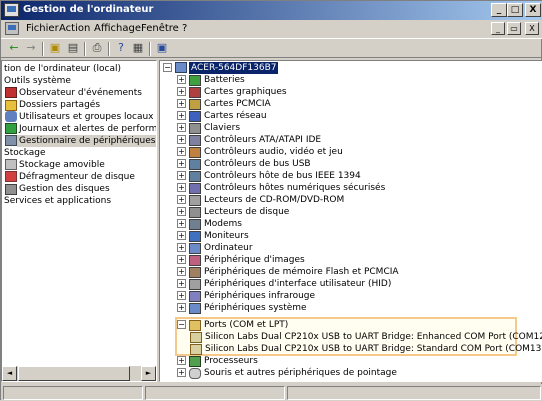 The width and height of the screenshot is (542, 401). I want to click on category-label: Lecteurs de CD-ROM/DVD-ROM, so click(274, 200).